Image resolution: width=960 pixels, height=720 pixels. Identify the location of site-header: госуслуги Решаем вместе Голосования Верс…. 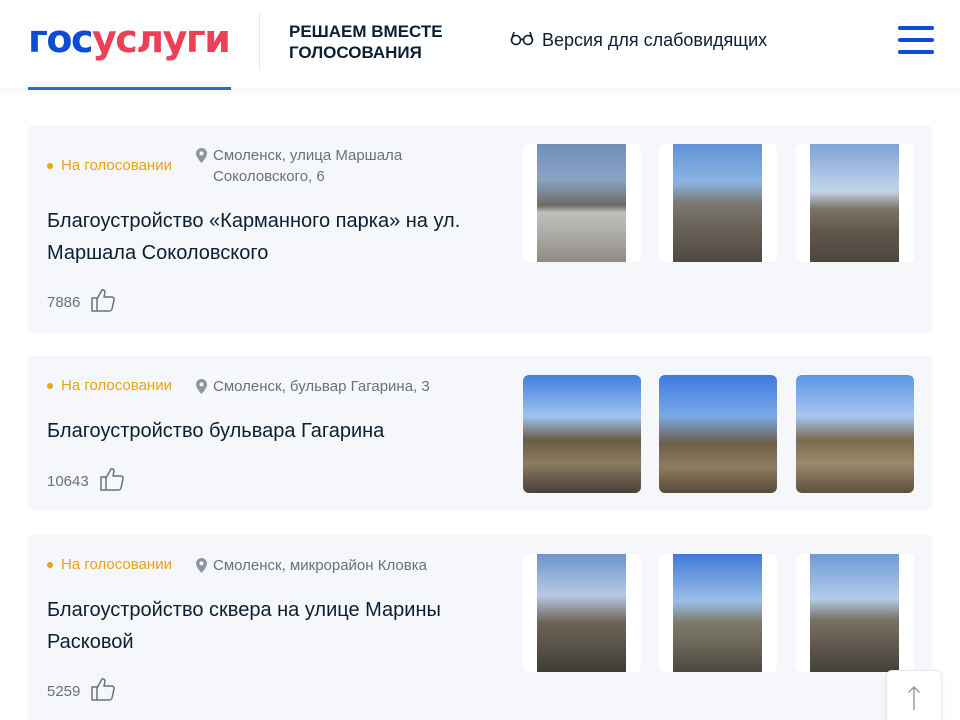
(480, 44).